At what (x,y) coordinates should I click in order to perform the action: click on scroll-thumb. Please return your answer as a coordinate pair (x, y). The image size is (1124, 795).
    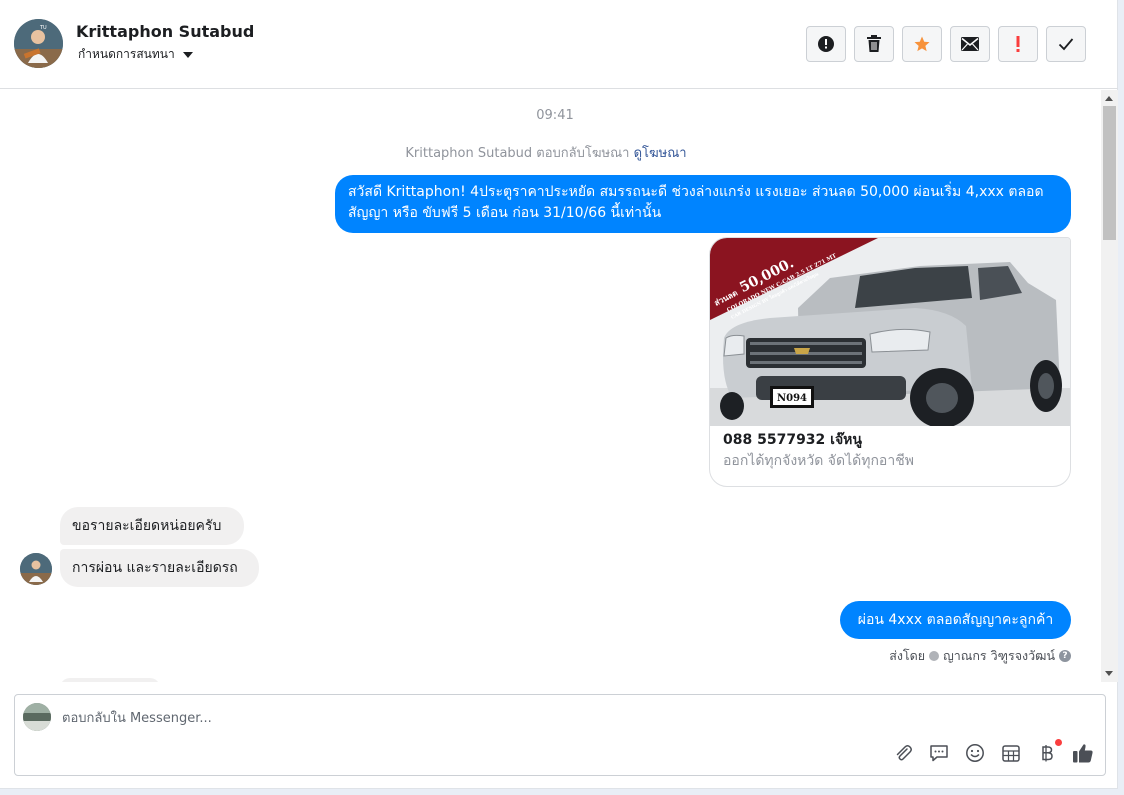
    Looking at the image, I should click on (1109, 173).